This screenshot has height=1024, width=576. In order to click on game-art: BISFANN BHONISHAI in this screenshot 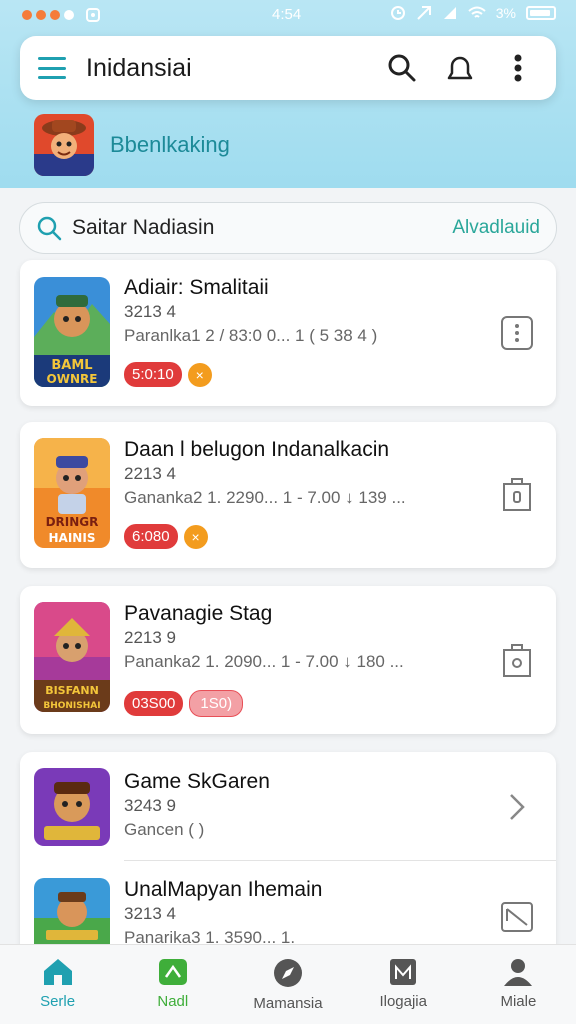, I will do `click(72, 657)`.